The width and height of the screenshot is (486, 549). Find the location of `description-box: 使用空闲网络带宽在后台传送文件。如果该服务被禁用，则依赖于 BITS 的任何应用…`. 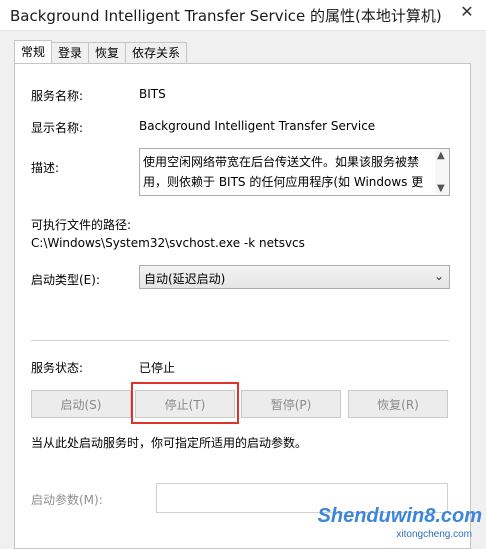

description-box: 使用空闲网络带宽在后台传送文件。如果该服务被禁用，则依赖于 BITS 的任何应用… is located at coordinates (294, 172).